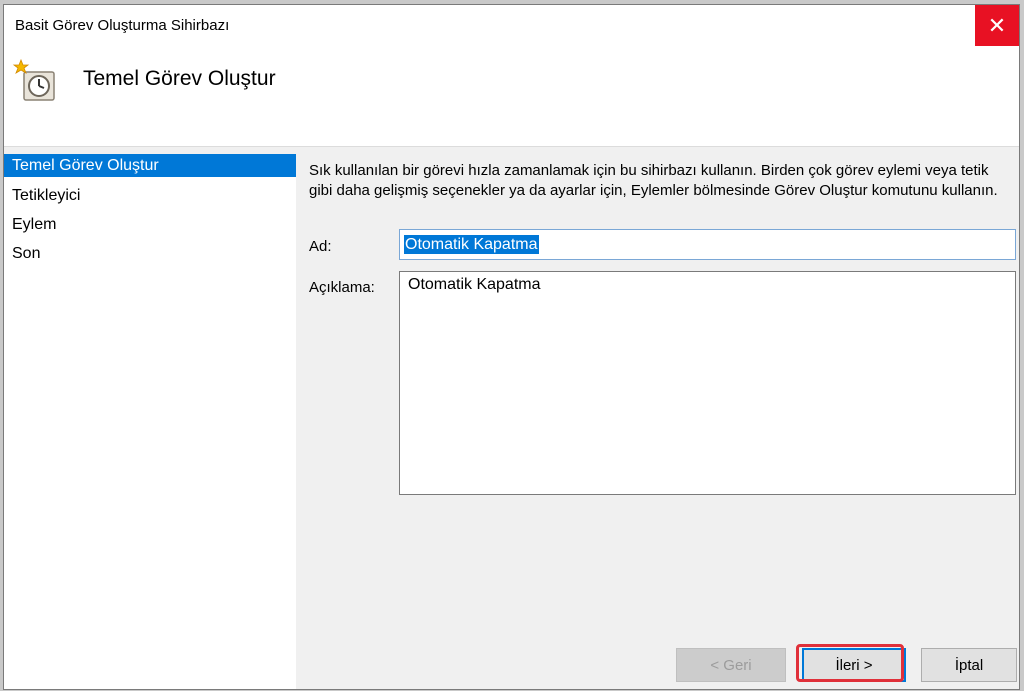 This screenshot has height=691, width=1024. What do you see at coordinates (854, 665) in the screenshot?
I see `next-button: İleri >` at bounding box center [854, 665].